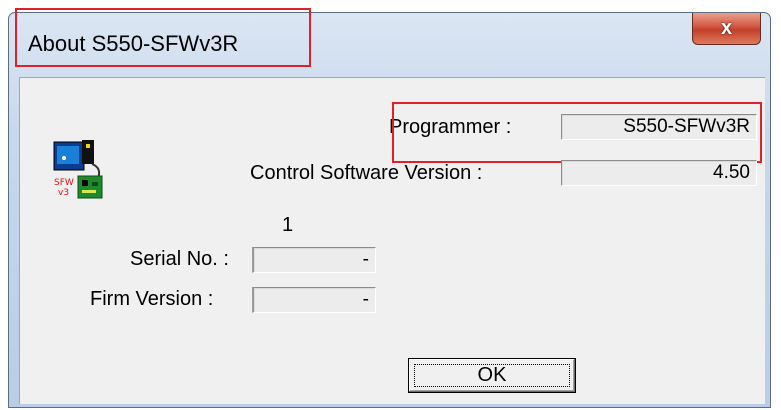 The height and width of the screenshot is (410, 781). I want to click on firm-version-field: -, so click(314, 300).